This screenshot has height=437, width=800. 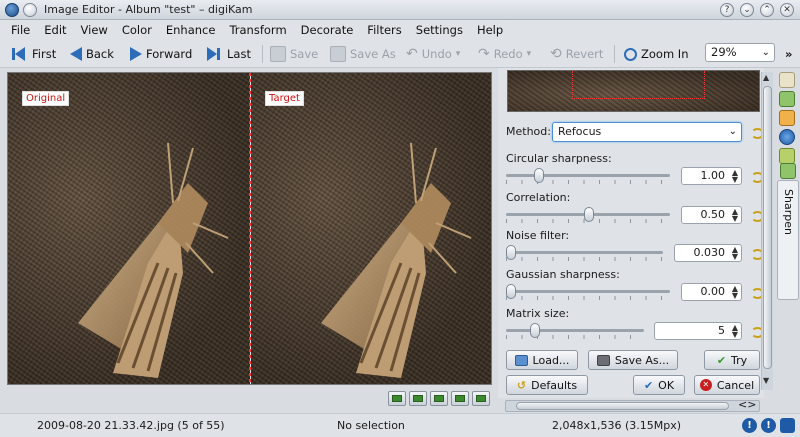 What do you see at coordinates (55, 30) in the screenshot?
I see `menu-edit: Edit` at bounding box center [55, 30].